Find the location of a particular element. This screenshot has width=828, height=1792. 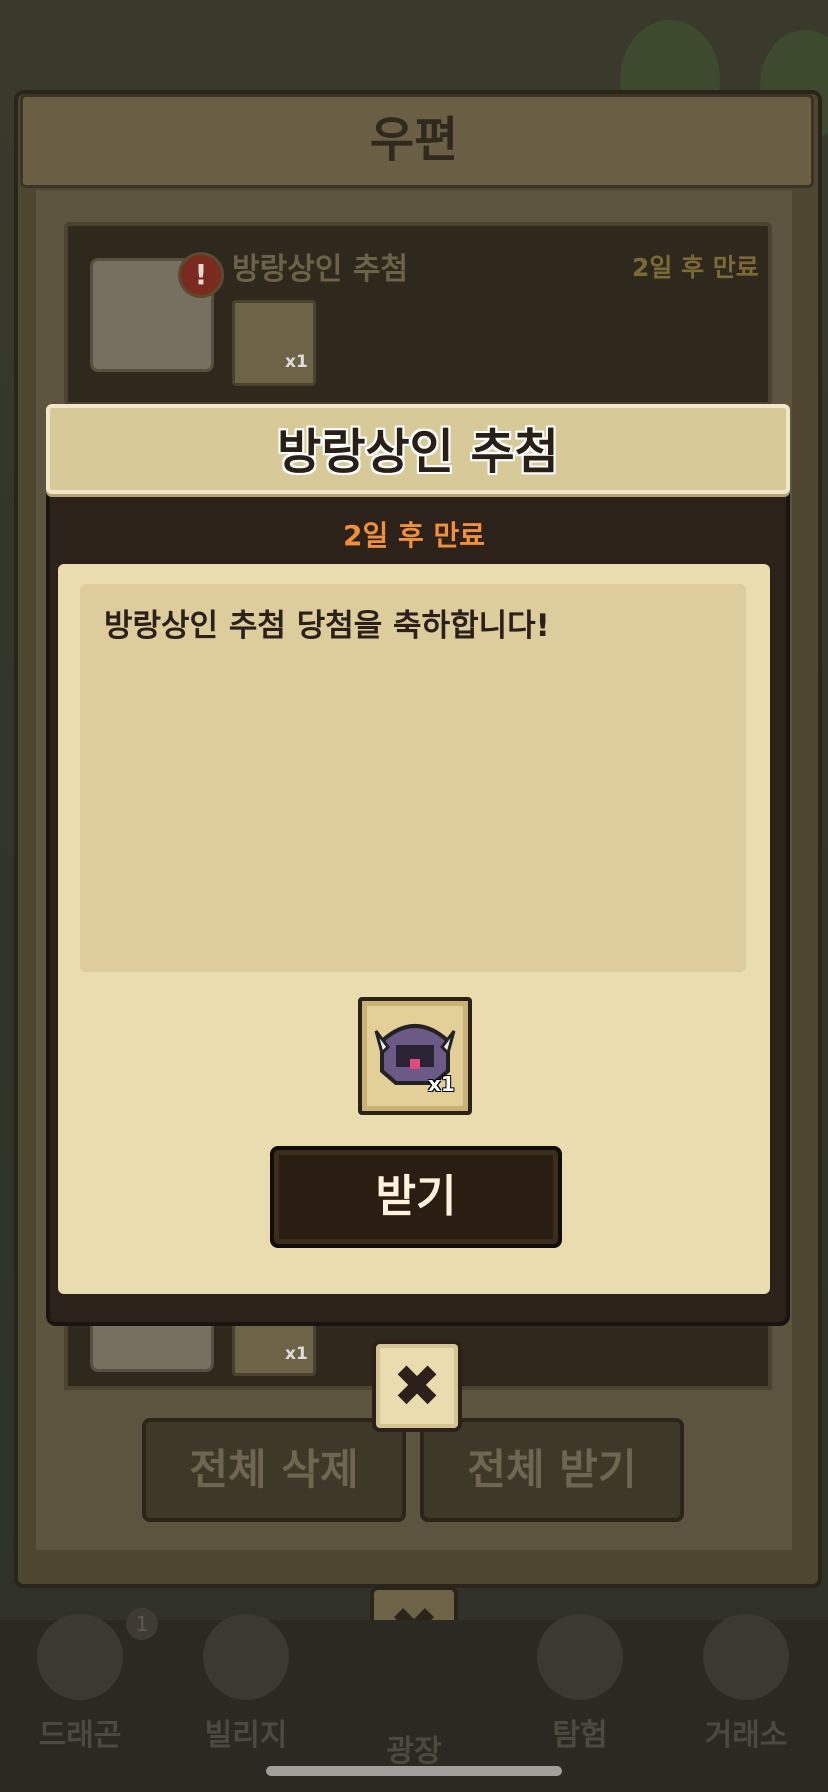

nav-item-exchange: 거래소 is located at coordinates (746, 1684).